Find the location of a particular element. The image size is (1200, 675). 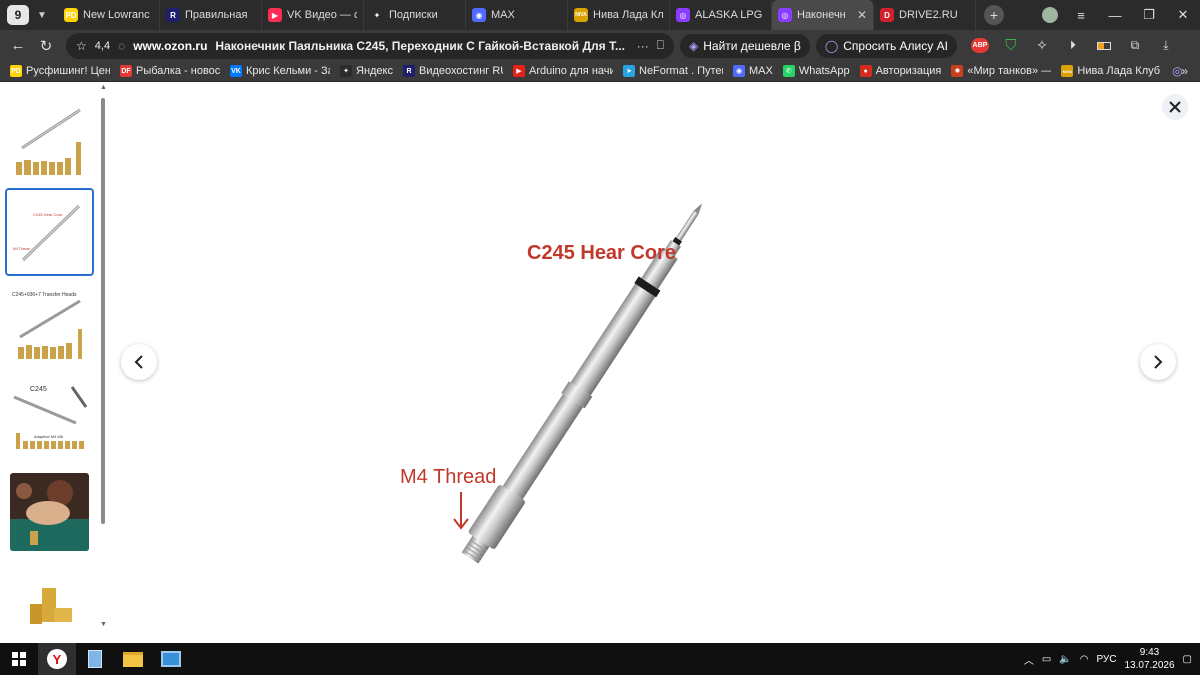

bookmark-favicon-icon: ◉ is located at coordinates (739, 71).